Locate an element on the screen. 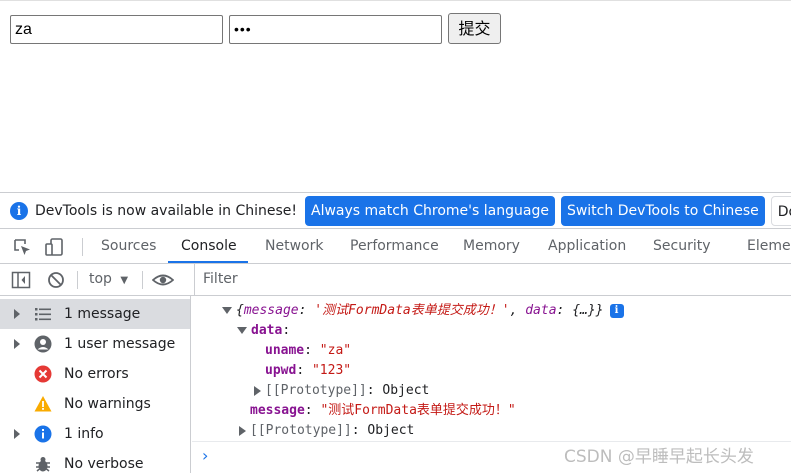  info-icon is located at coordinates (43, 434).